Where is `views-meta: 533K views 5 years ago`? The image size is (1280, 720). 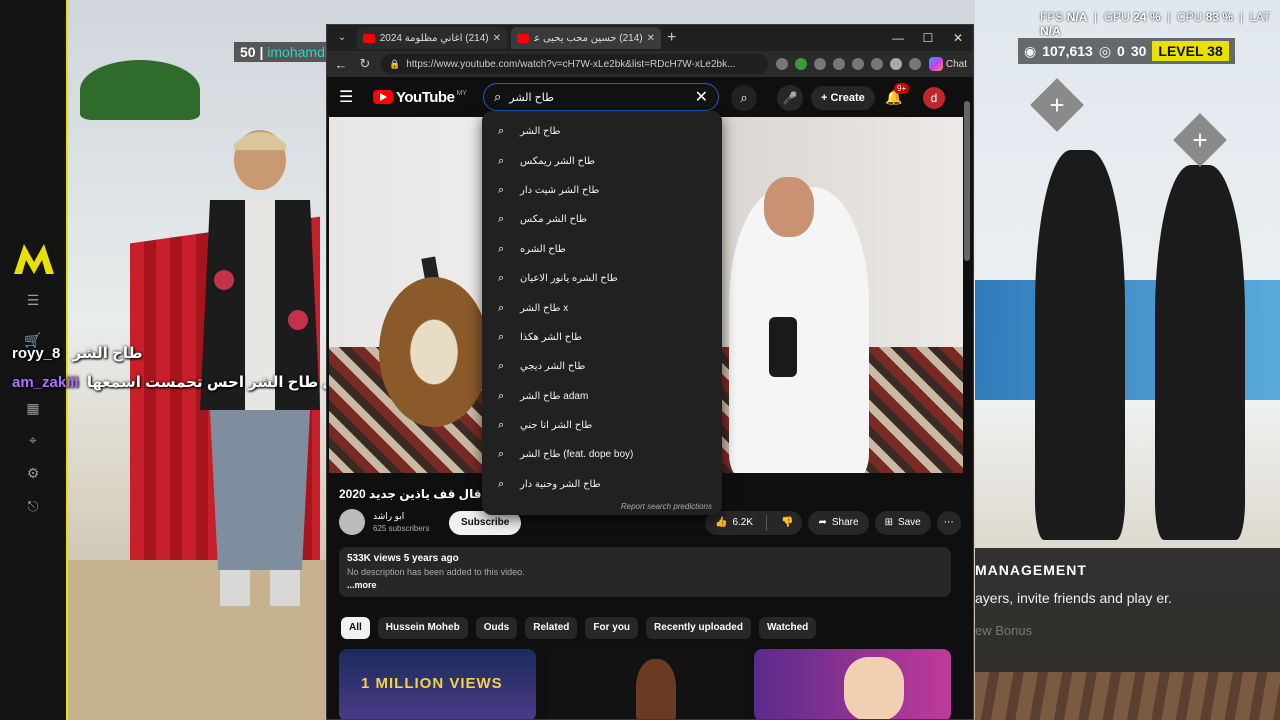 views-meta: 533K views 5 years ago is located at coordinates (403, 558).